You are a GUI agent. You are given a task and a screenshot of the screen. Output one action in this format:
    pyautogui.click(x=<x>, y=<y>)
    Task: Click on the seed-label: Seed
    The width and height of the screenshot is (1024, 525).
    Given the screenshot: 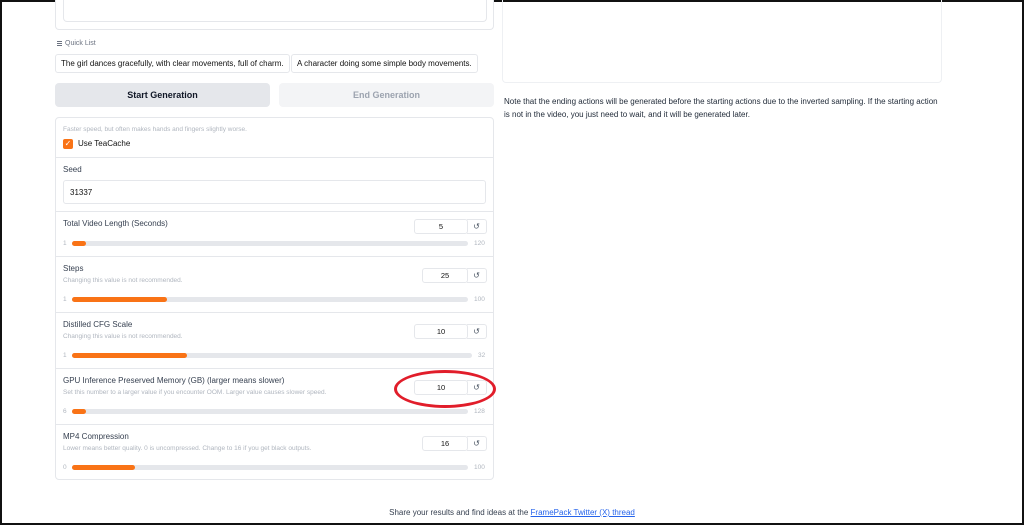 What is the action you would take?
    pyautogui.click(x=72, y=169)
    